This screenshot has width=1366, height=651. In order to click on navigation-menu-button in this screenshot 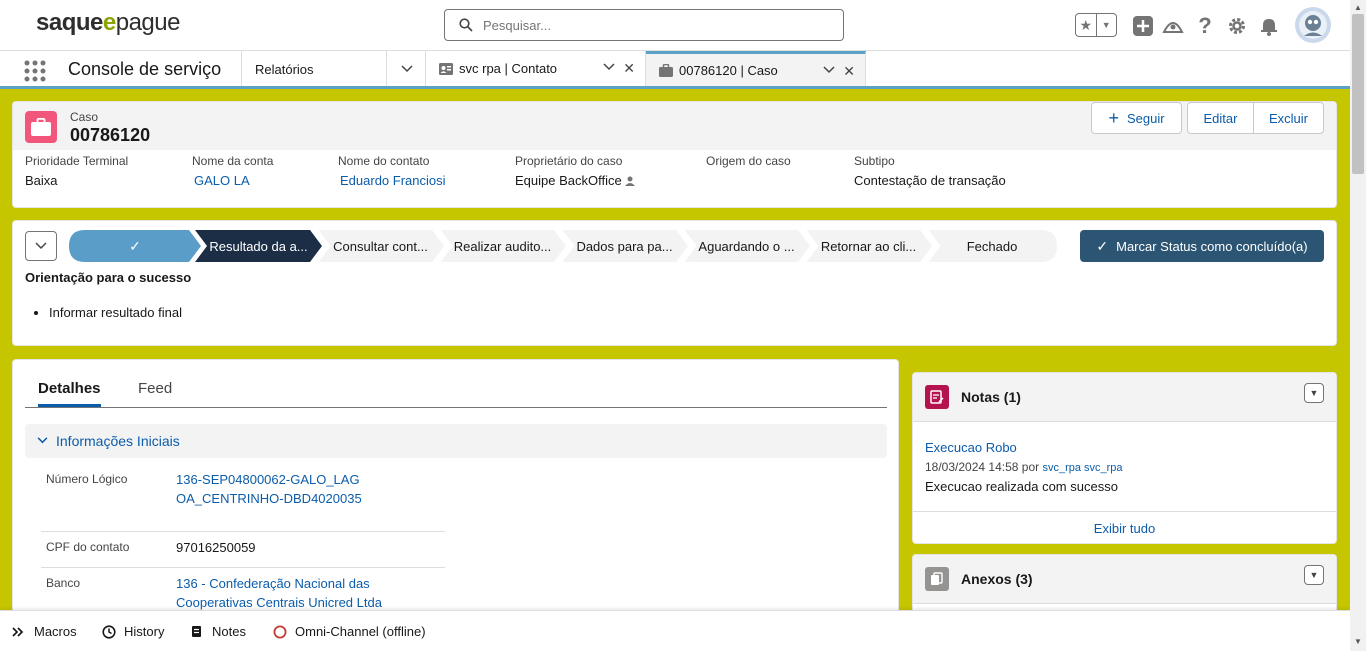, I will do `click(406, 68)`.